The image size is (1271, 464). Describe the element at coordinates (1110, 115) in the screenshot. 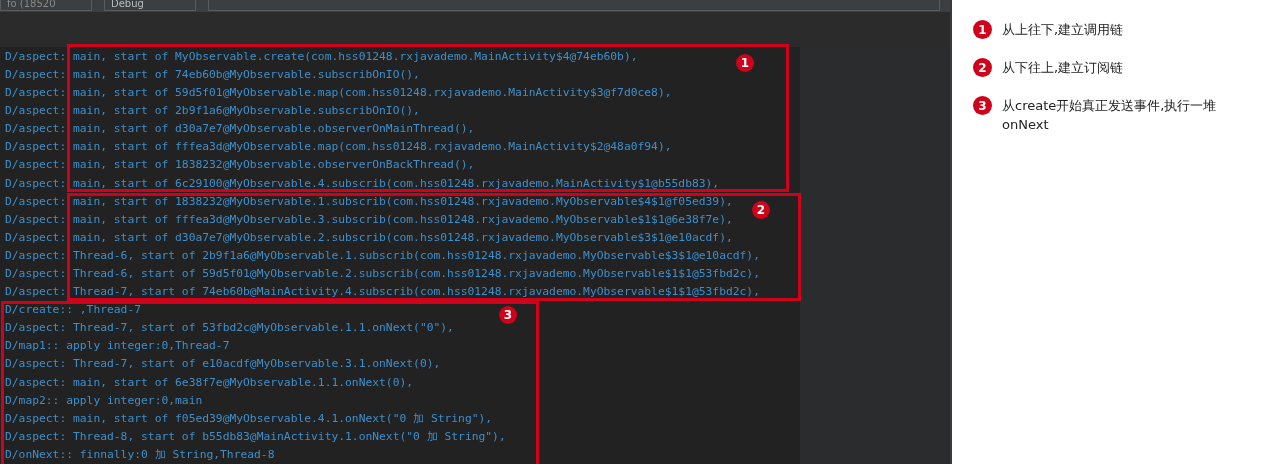

I see `note-text: 从create开始真正发送事件,执行一堆onNext` at that location.